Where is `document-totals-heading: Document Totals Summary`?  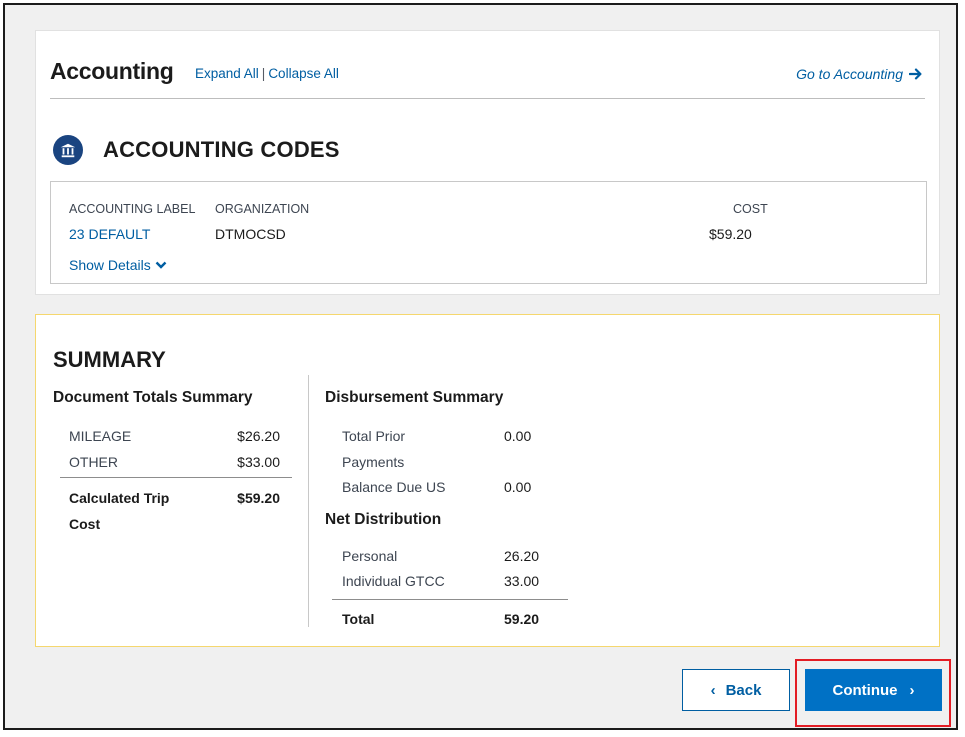 document-totals-heading: Document Totals Summary is located at coordinates (153, 397).